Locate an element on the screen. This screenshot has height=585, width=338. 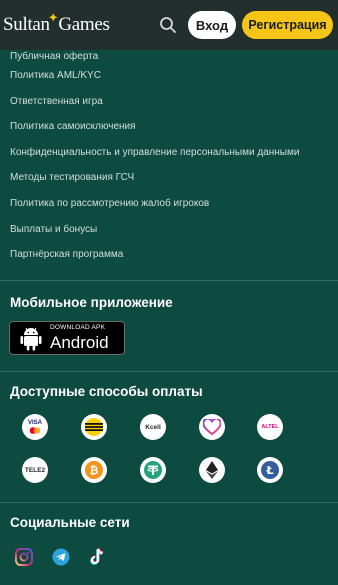
tether-icon is located at coordinates (153, 470).